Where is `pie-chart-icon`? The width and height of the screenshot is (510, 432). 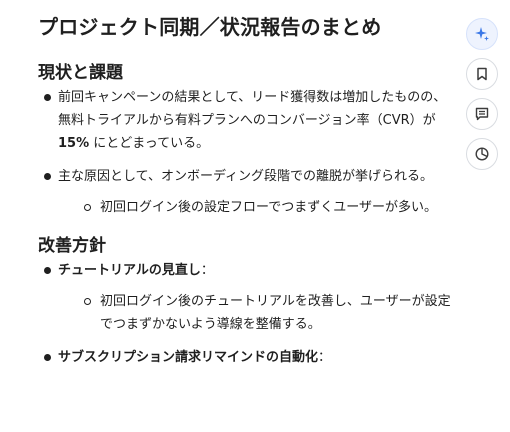
pie-chart-icon is located at coordinates (482, 154).